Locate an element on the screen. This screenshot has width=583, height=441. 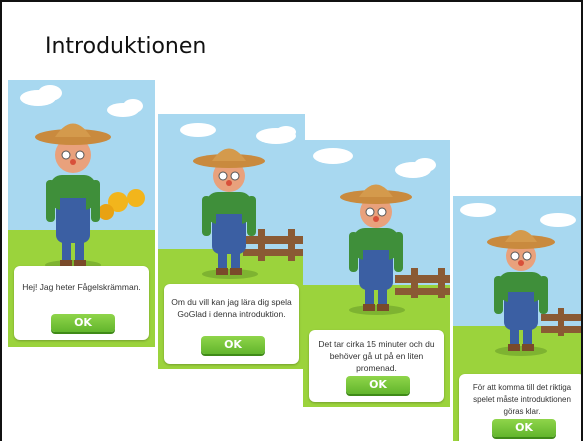
dialog-message: Hej! Jag heter Fågelskrämman. is located at coordinates (81, 287).